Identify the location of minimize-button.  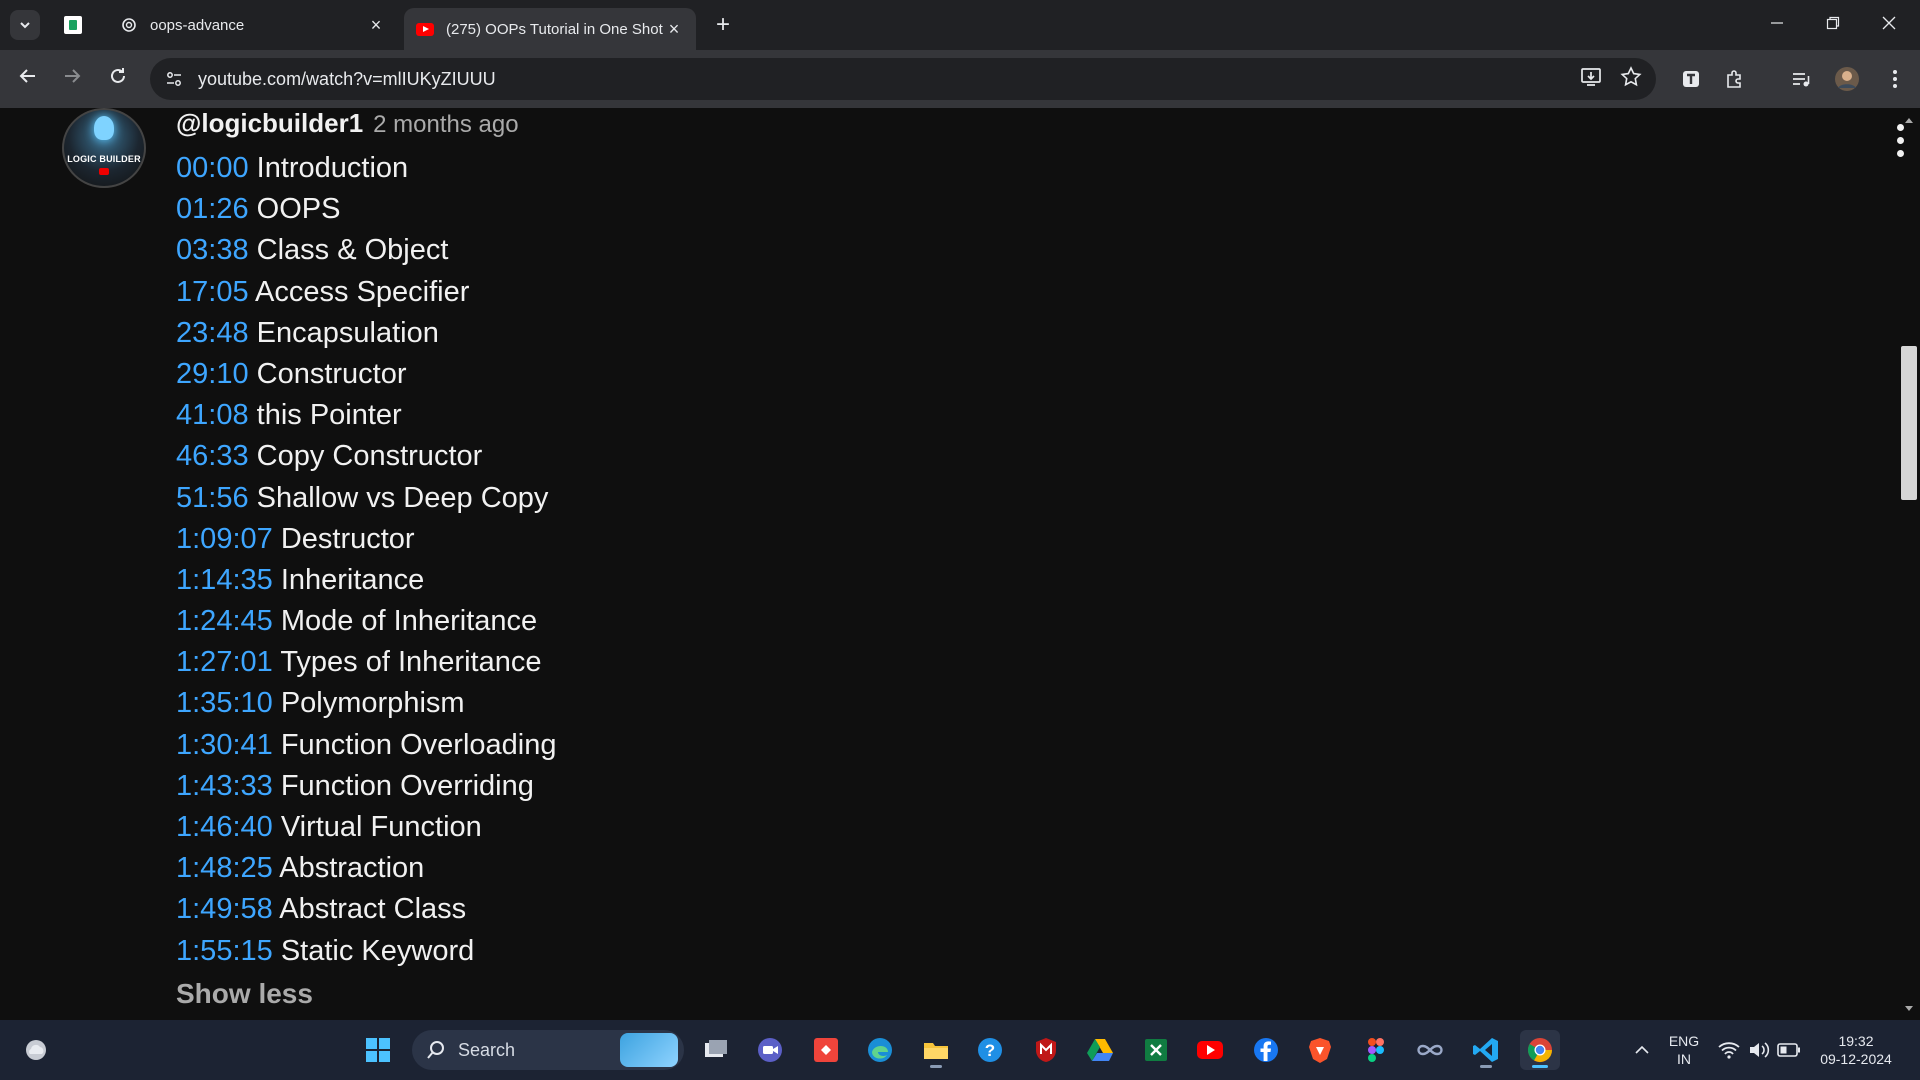
(1777, 24).